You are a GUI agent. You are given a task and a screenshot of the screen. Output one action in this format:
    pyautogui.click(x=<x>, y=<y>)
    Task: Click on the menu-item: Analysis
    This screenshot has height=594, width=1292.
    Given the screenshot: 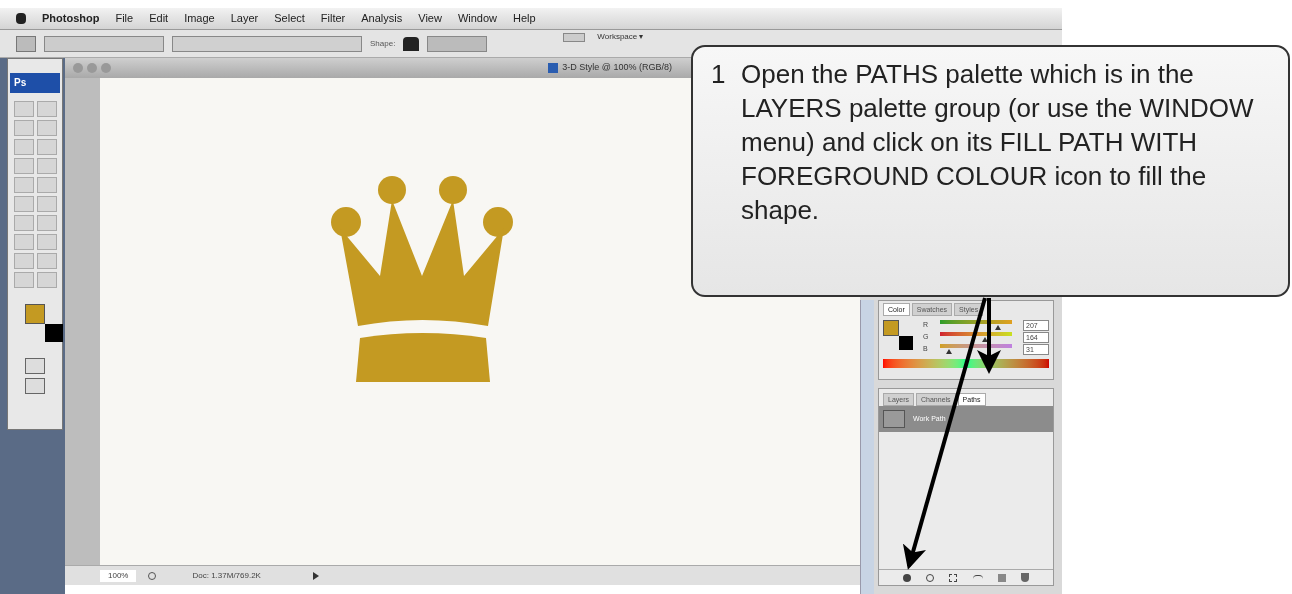 What is the action you would take?
    pyautogui.click(x=382, y=18)
    